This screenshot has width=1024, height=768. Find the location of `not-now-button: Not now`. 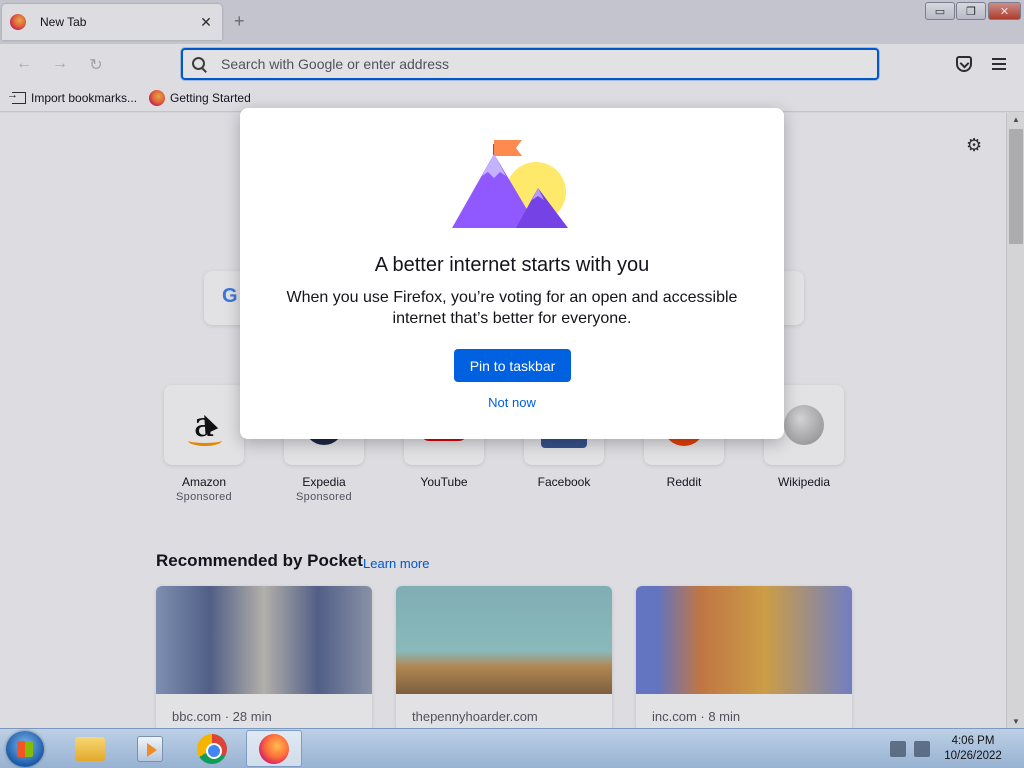

not-now-button: Not now is located at coordinates (512, 402).